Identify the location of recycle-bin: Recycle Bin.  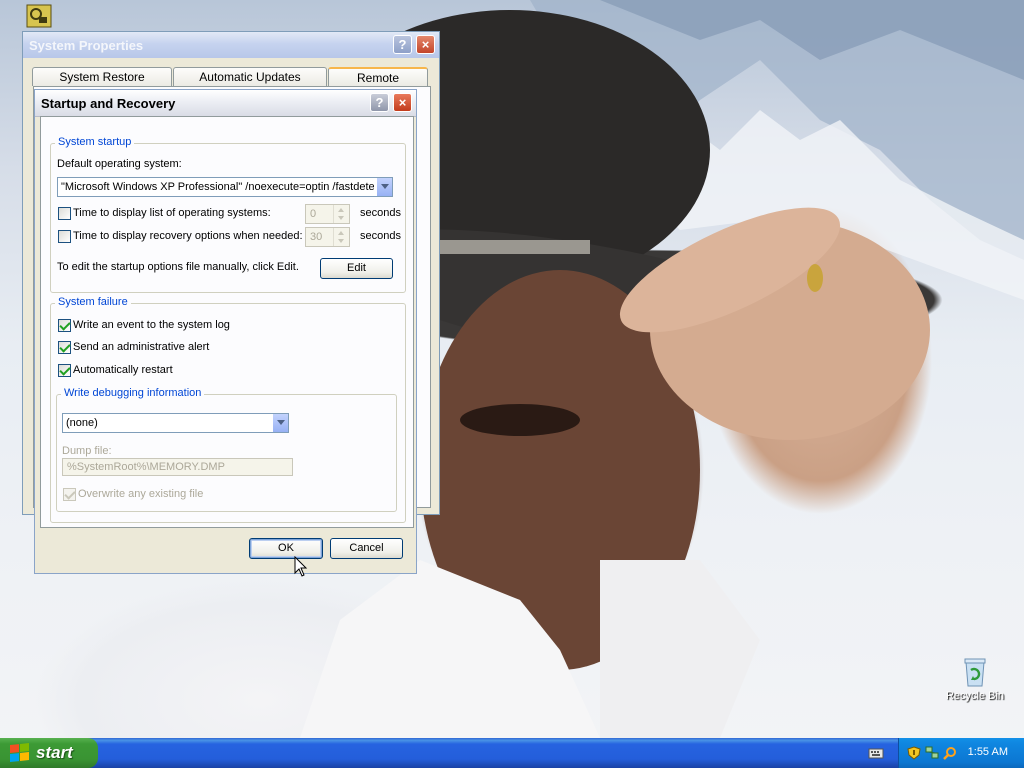
(975, 679).